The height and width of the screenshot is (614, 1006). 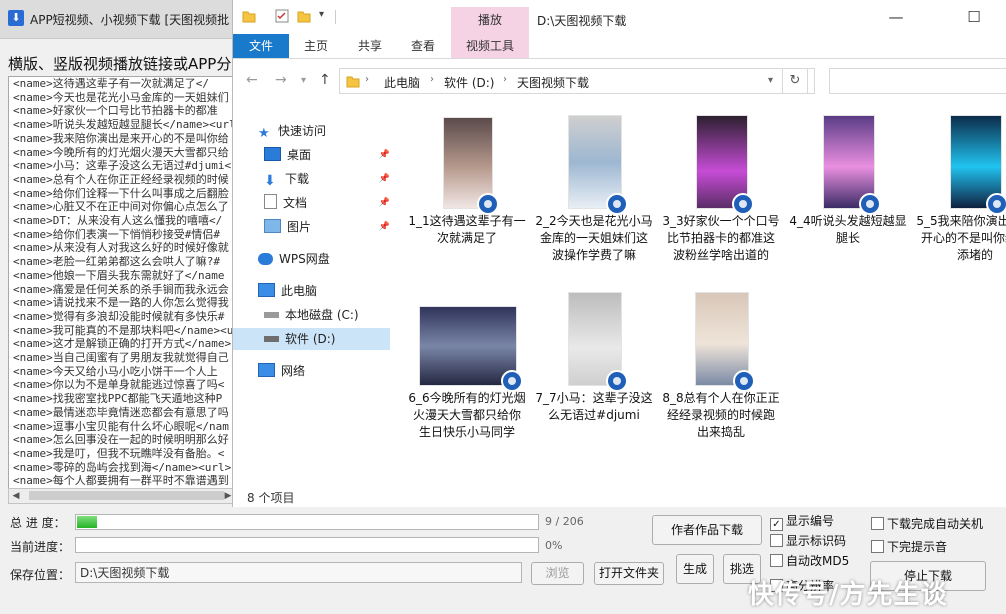 I want to click on quick-access-toolbar-dropdown-icon: ▾, so click(x=321, y=14).